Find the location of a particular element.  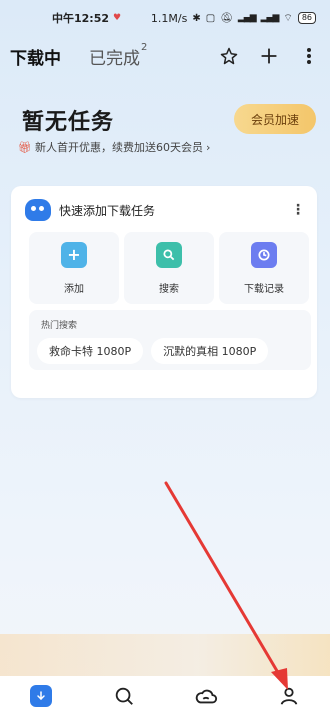

gift-icon: 🎁︎ is located at coordinates (25, 147).